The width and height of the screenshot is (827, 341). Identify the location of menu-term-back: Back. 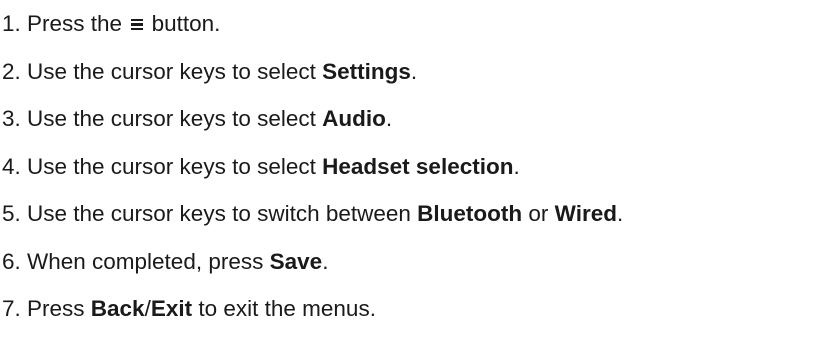
(117, 308).